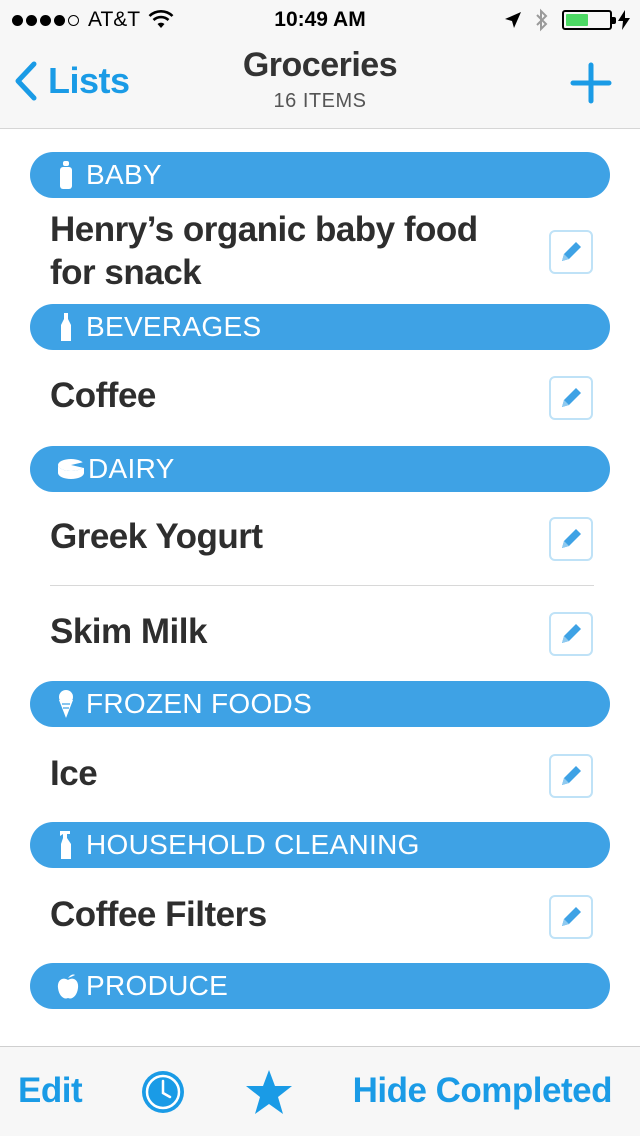 This screenshot has width=640, height=1136. I want to click on list-item: Ice, so click(322, 775).